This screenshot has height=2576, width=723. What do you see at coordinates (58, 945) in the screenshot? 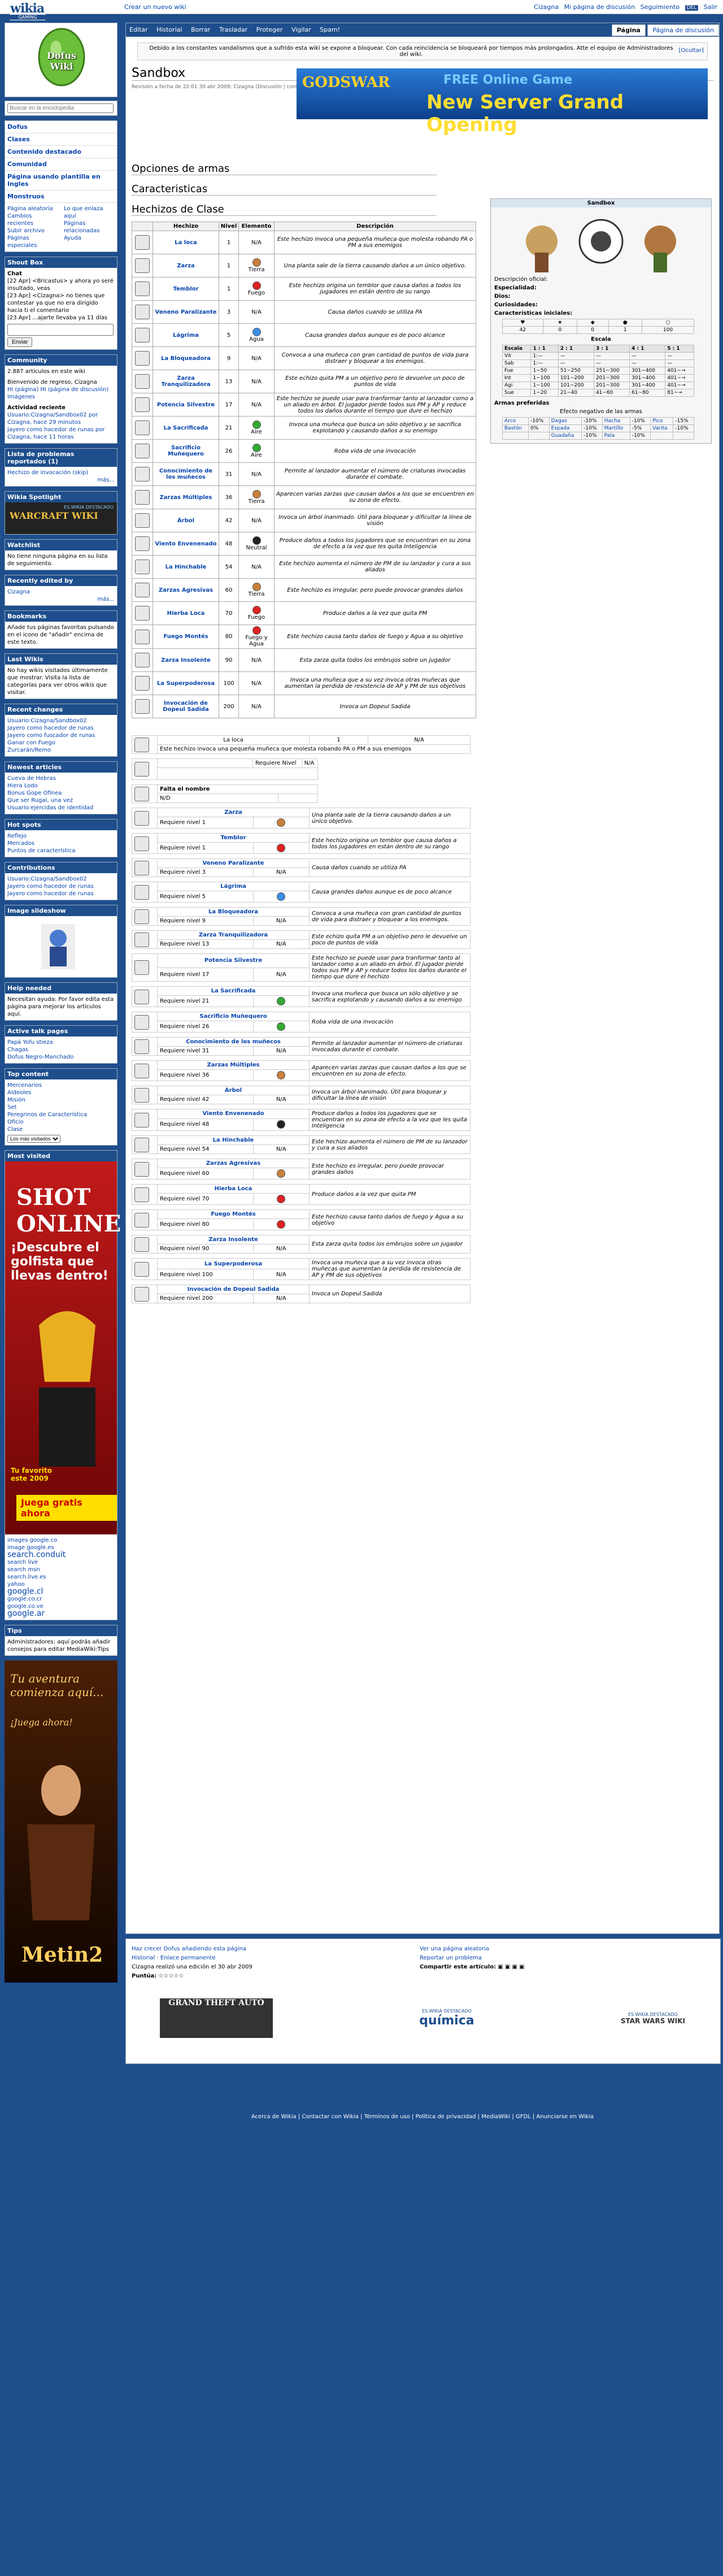
I see `slideshow-image` at bounding box center [58, 945].